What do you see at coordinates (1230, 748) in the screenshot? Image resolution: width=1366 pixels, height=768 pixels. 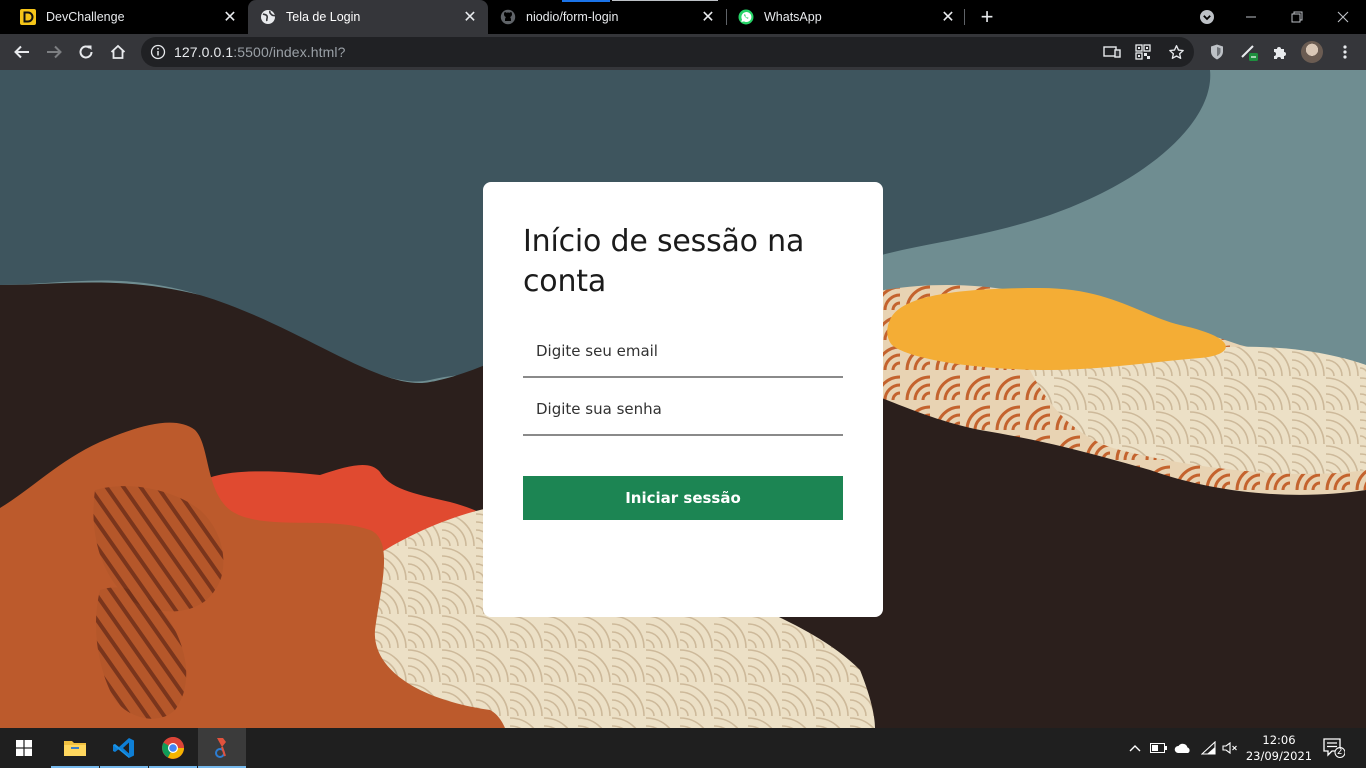 I see `speaker-muted-icon` at bounding box center [1230, 748].